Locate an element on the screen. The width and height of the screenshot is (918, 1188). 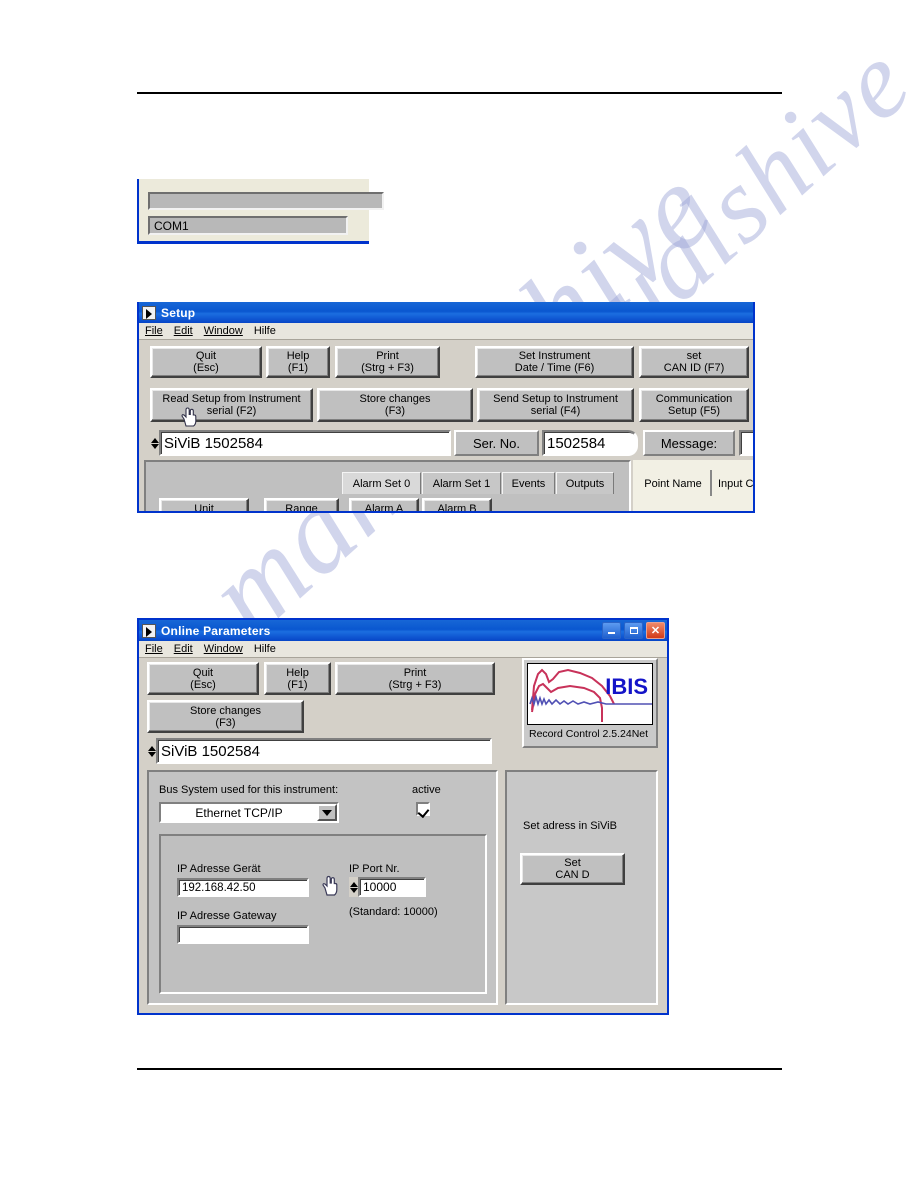
setup-print-button: Print (Strg + F3) is located at coordinates (387, 362).